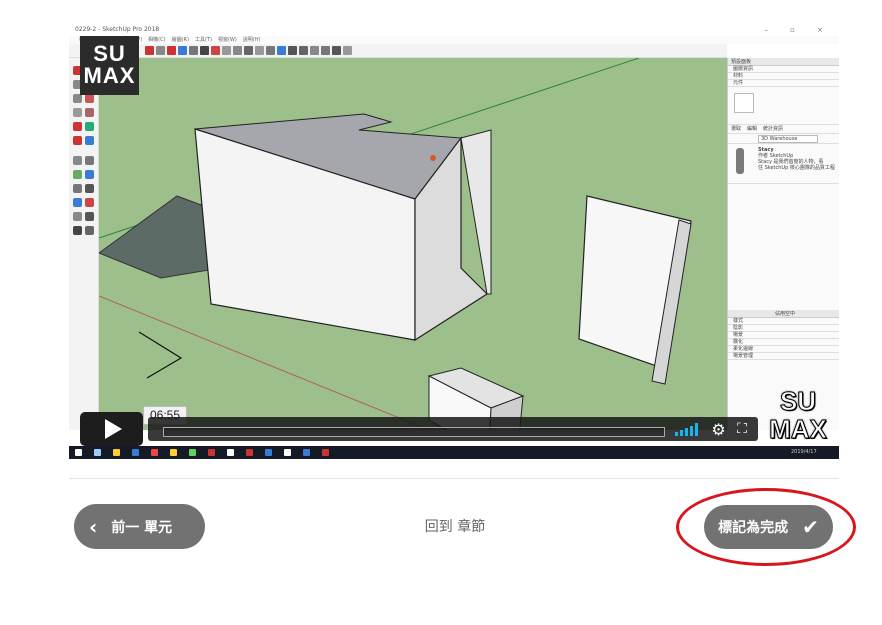  I want to click on sketchup-toolbar, so click(398, 51).